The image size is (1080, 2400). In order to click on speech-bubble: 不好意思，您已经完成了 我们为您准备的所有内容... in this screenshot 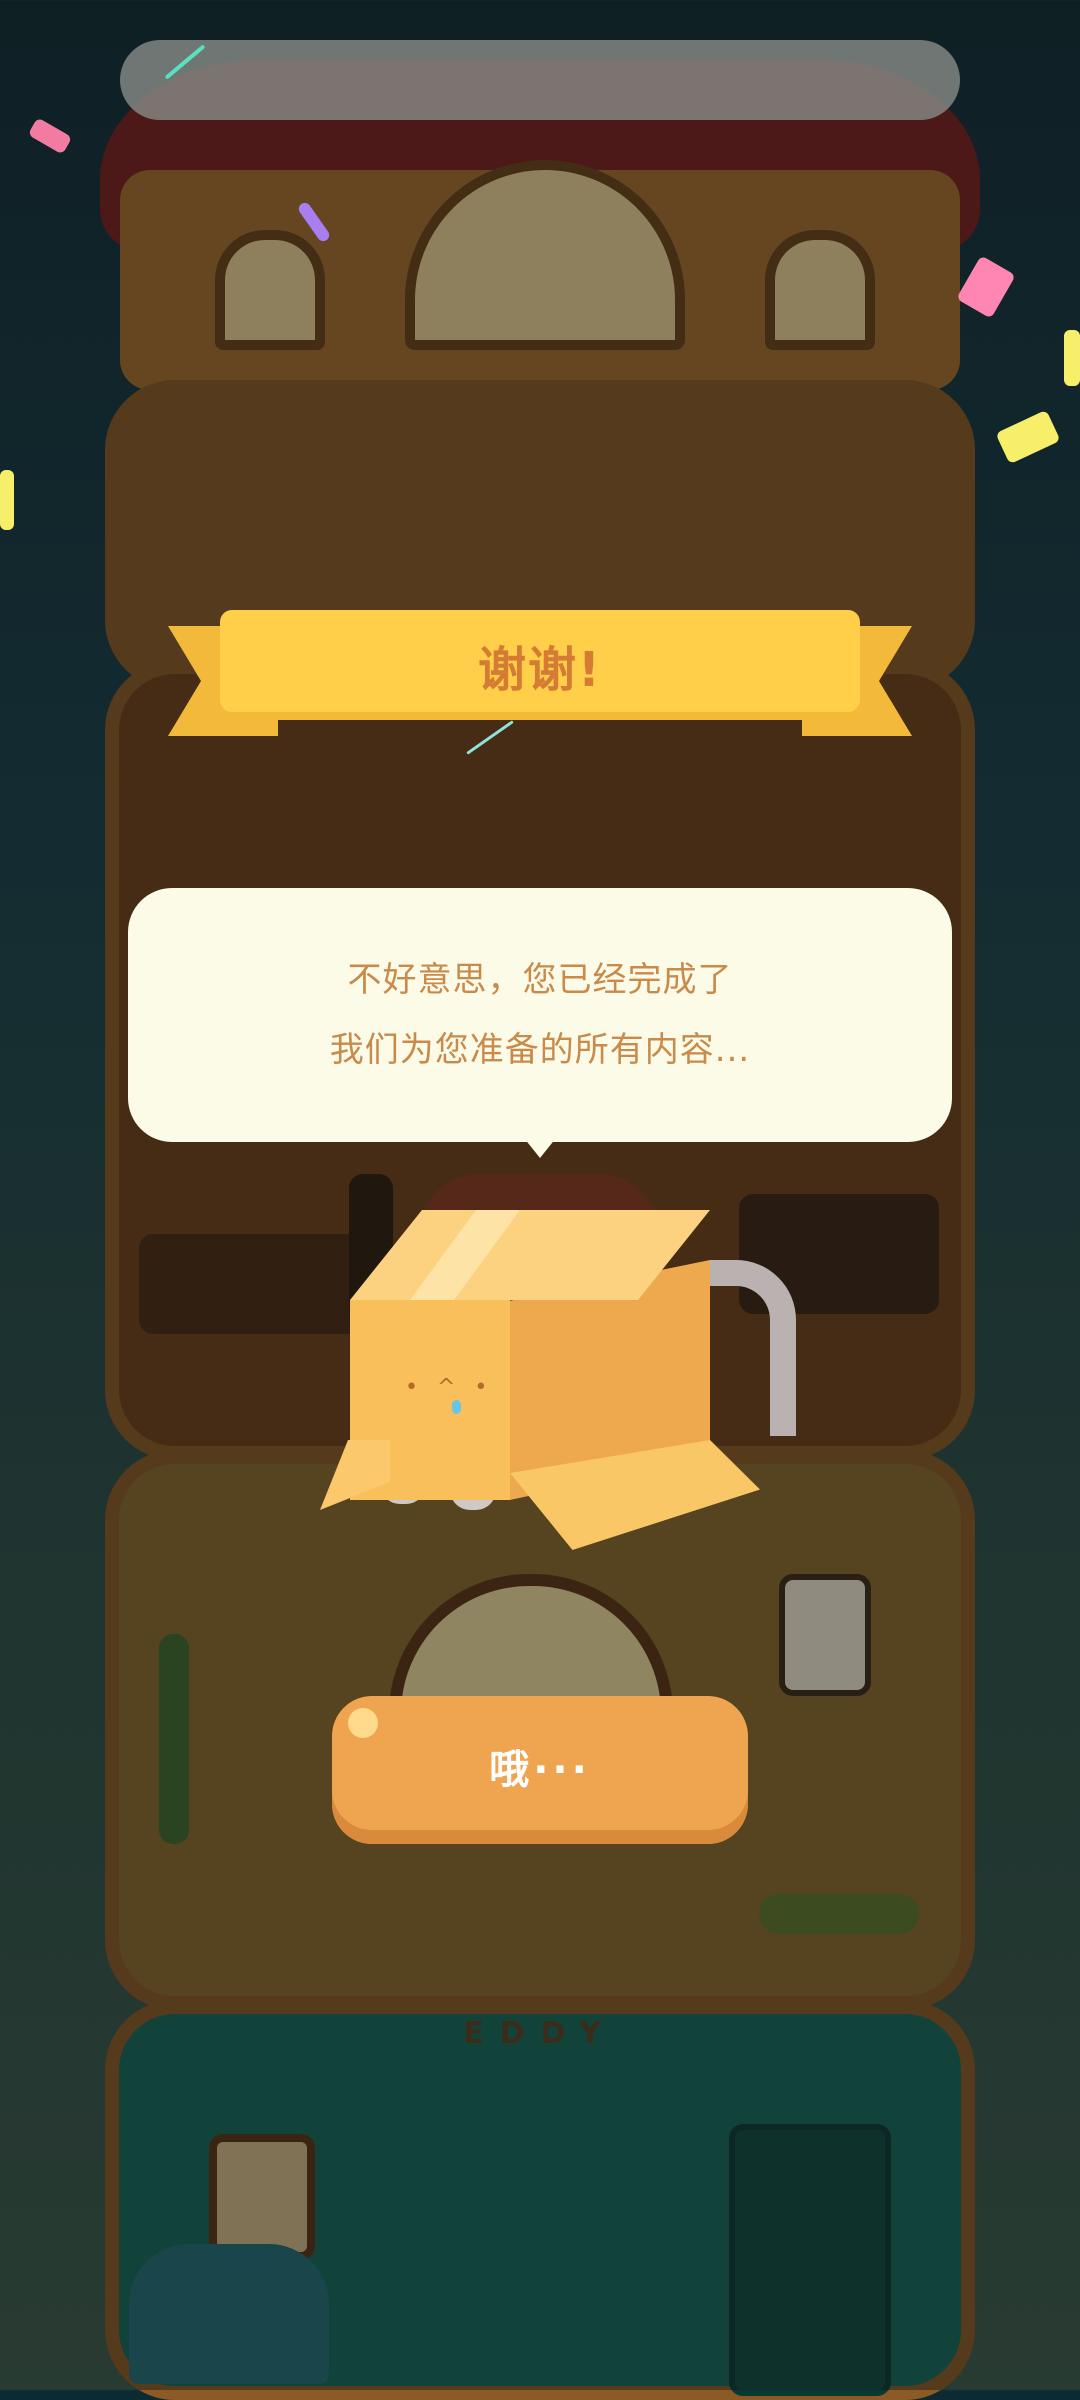, I will do `click(540, 1015)`.